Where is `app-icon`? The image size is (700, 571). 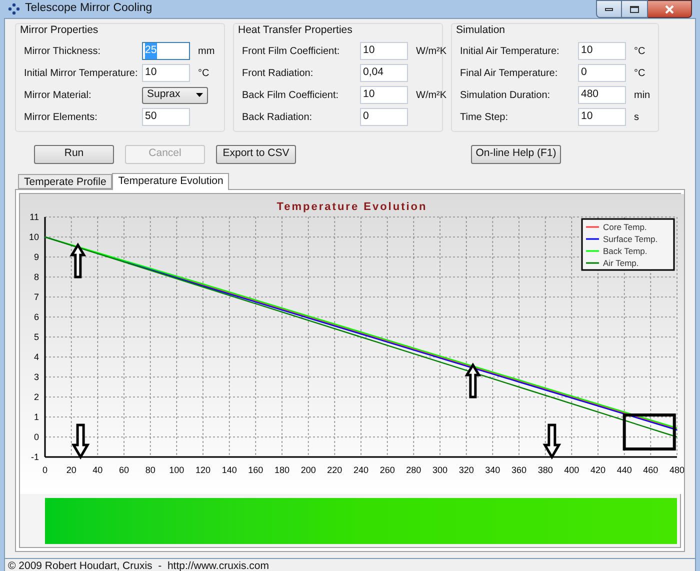
app-icon is located at coordinates (14, 9).